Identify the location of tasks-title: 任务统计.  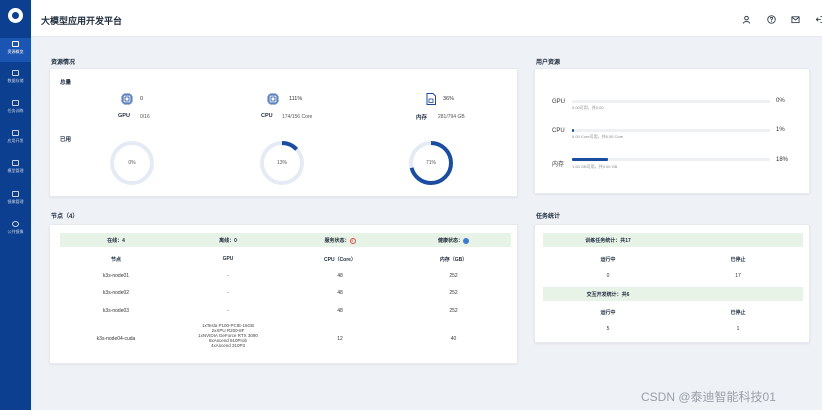
(548, 217).